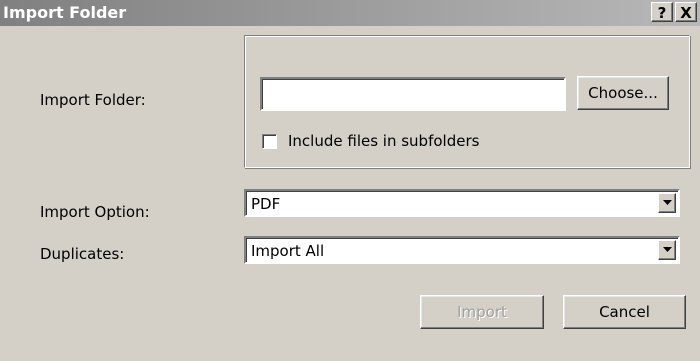 The image size is (700, 361). I want to click on cancel-button: Cancel, so click(624, 312).